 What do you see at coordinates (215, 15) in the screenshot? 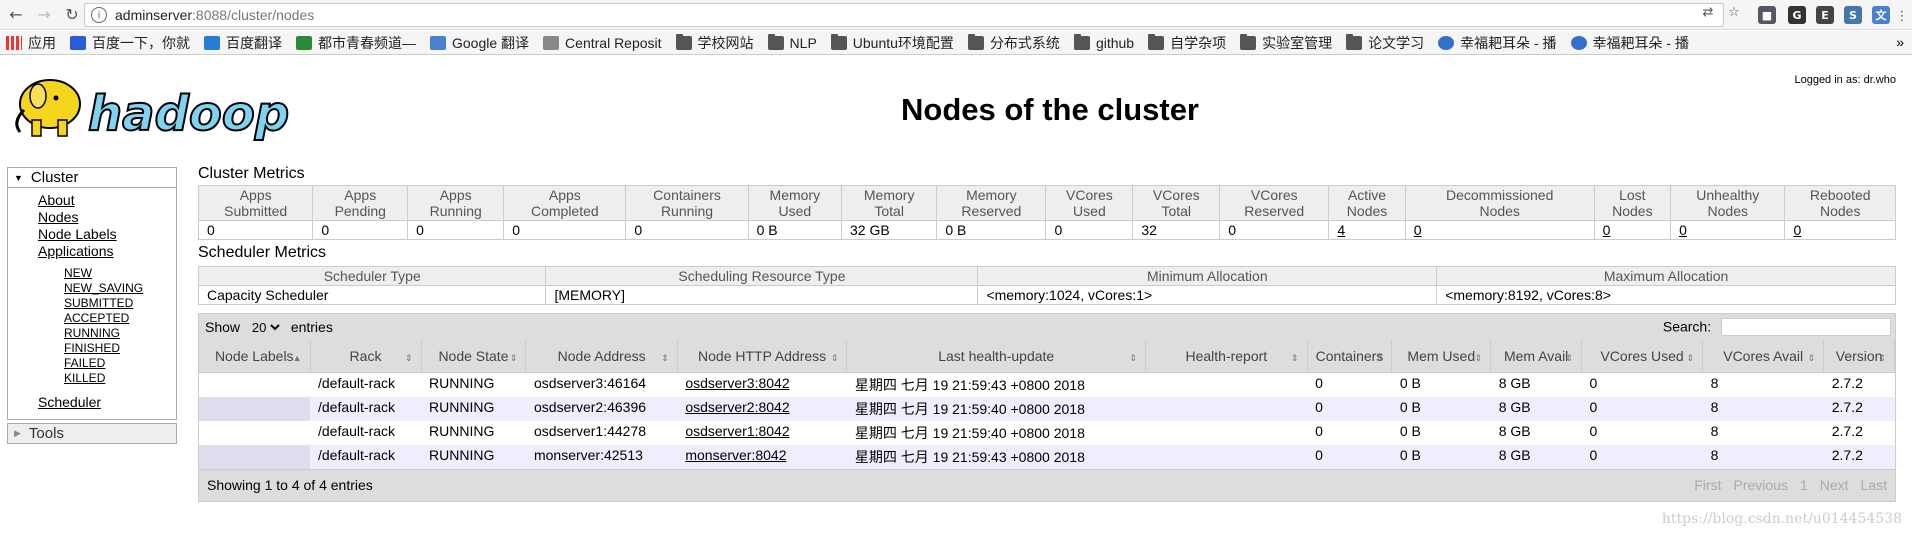
I see `url-text: adminserver:8088/cluster/nodes` at bounding box center [215, 15].